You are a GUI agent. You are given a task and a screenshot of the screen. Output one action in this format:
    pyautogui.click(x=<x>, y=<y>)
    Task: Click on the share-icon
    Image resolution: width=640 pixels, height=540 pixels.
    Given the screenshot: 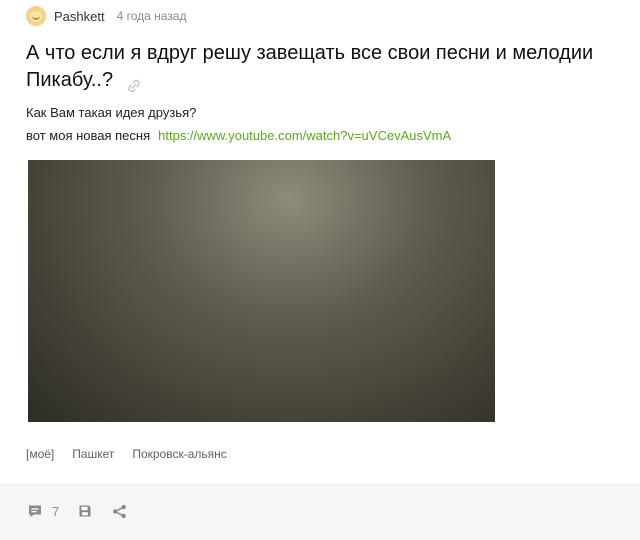 What is the action you would take?
    pyautogui.click(x=119, y=511)
    